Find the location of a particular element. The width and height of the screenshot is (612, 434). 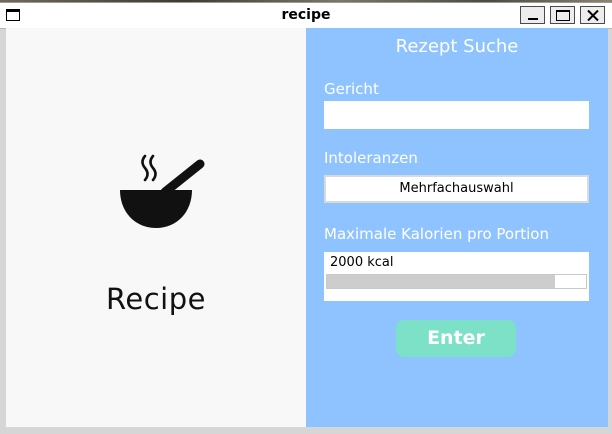

close-icon is located at coordinates (593, 15).